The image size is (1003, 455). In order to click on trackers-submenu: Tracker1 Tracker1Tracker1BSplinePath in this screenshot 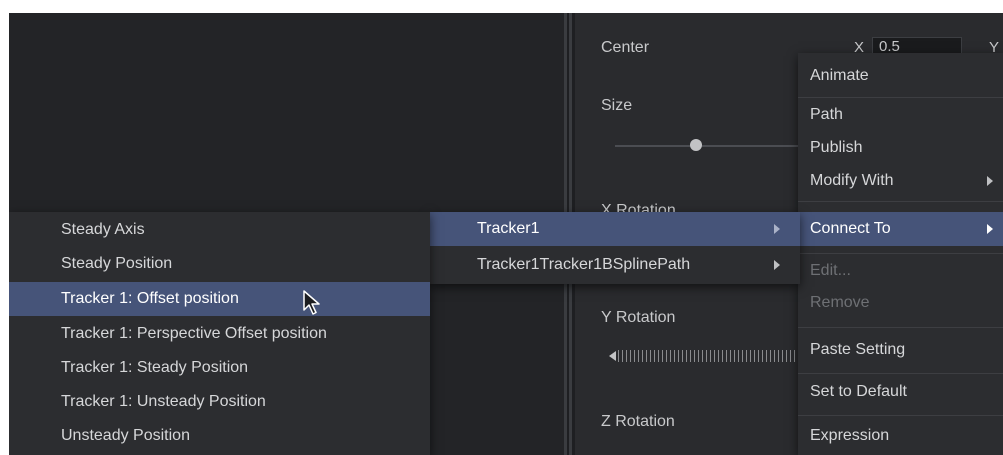, I will do `click(615, 248)`.